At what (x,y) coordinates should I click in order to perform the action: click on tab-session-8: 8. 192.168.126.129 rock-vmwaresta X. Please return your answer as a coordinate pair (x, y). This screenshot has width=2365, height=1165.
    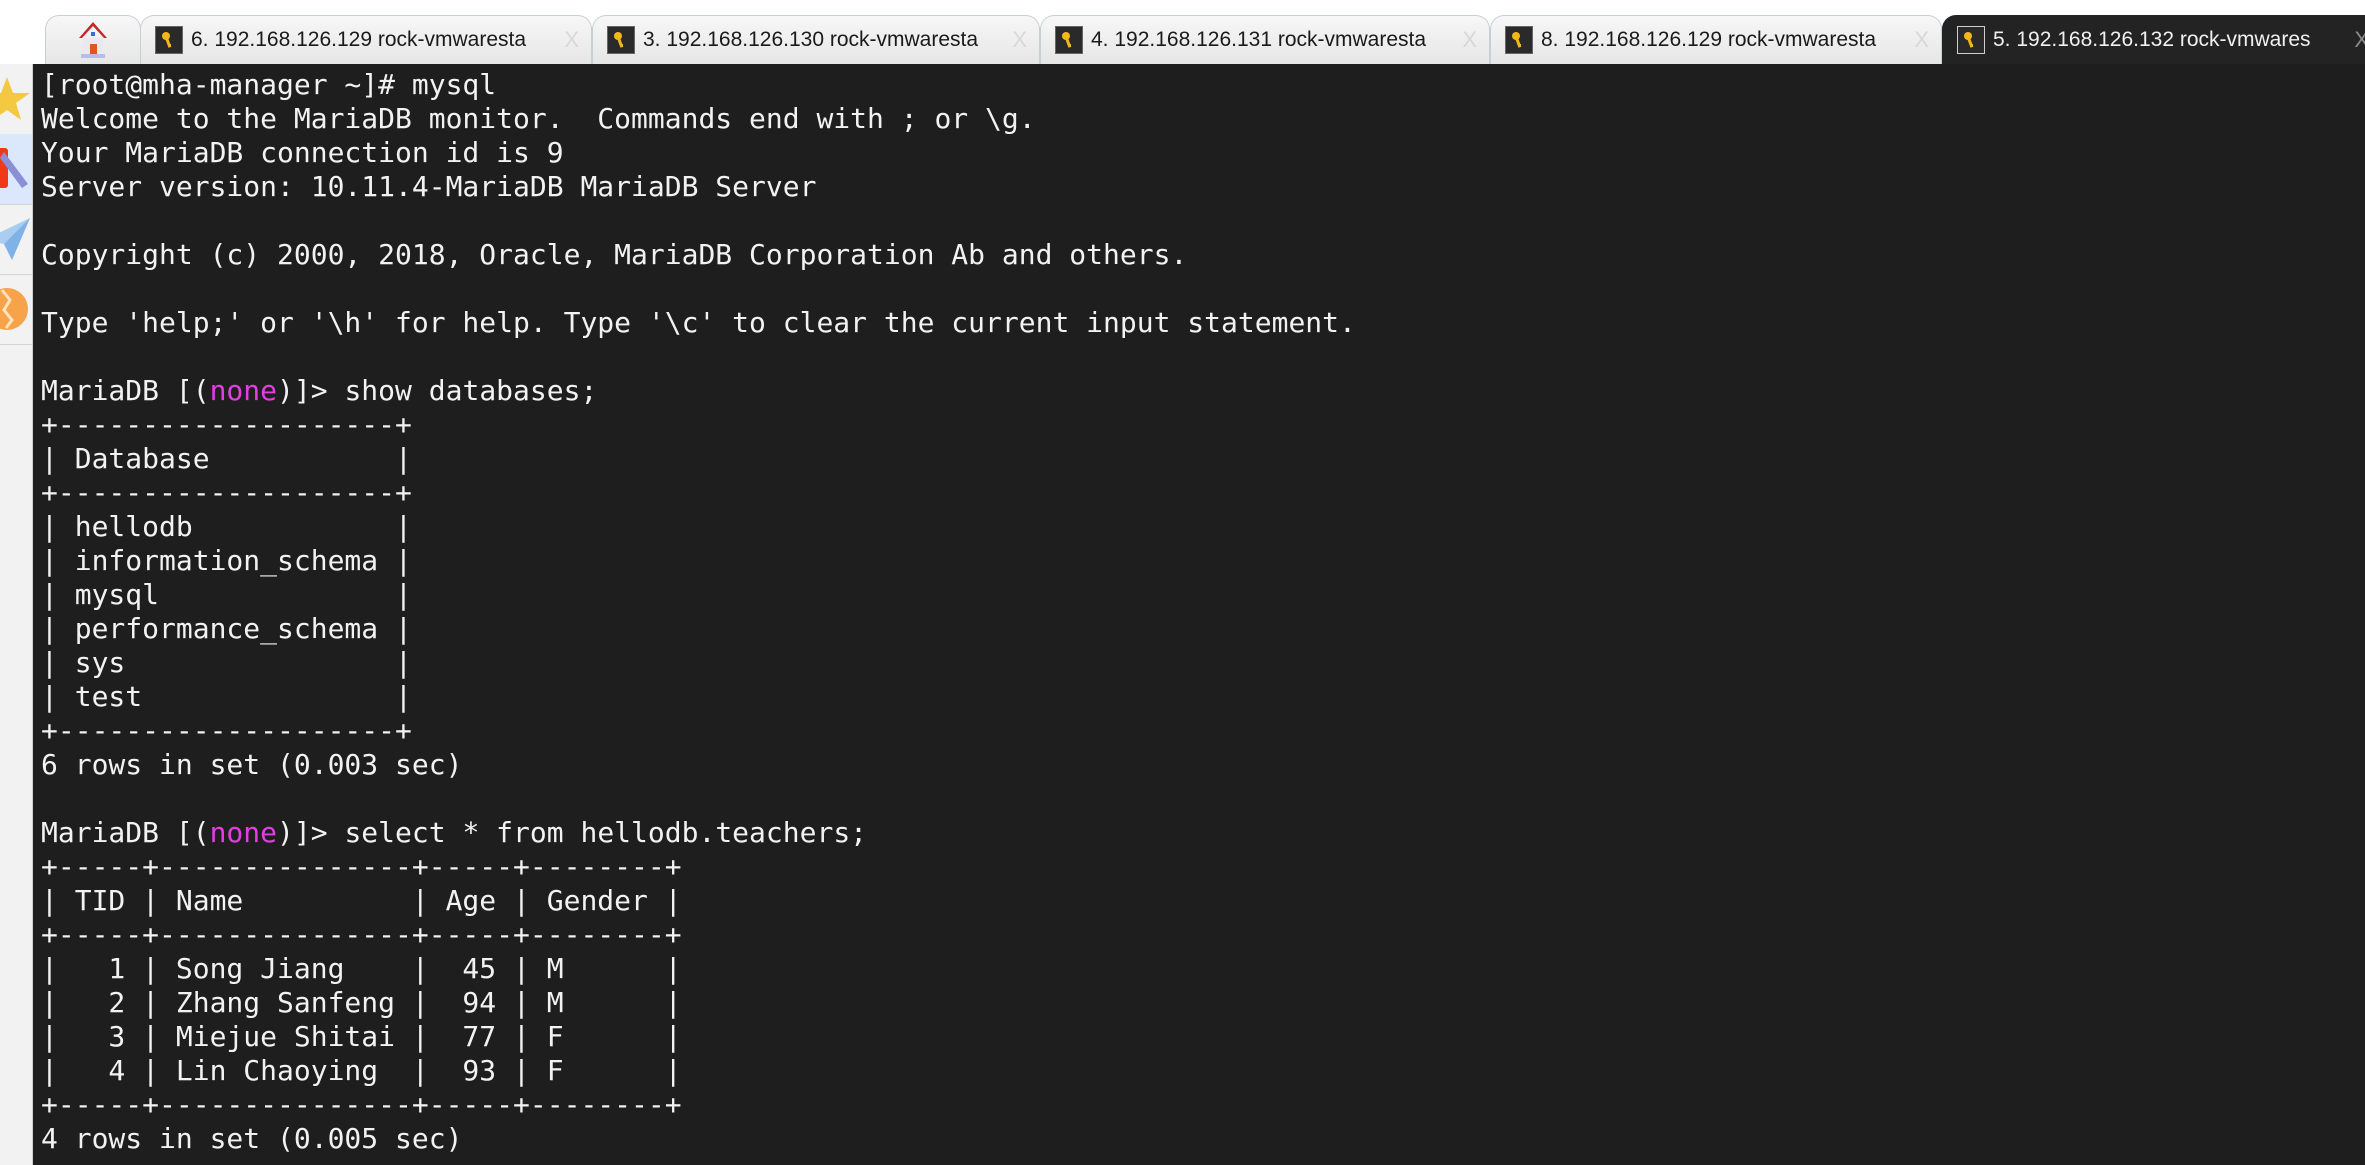
    Looking at the image, I should click on (1716, 39).